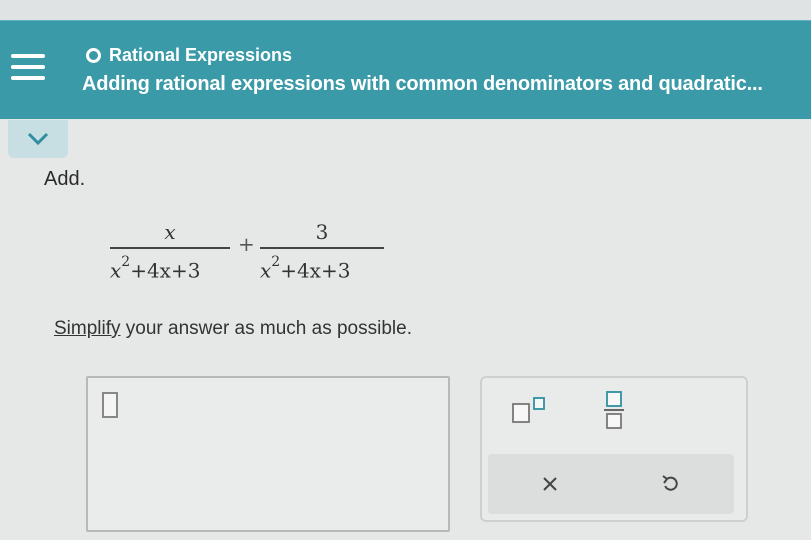 The image size is (811, 540). I want to click on superscript-icon, so click(528, 410).